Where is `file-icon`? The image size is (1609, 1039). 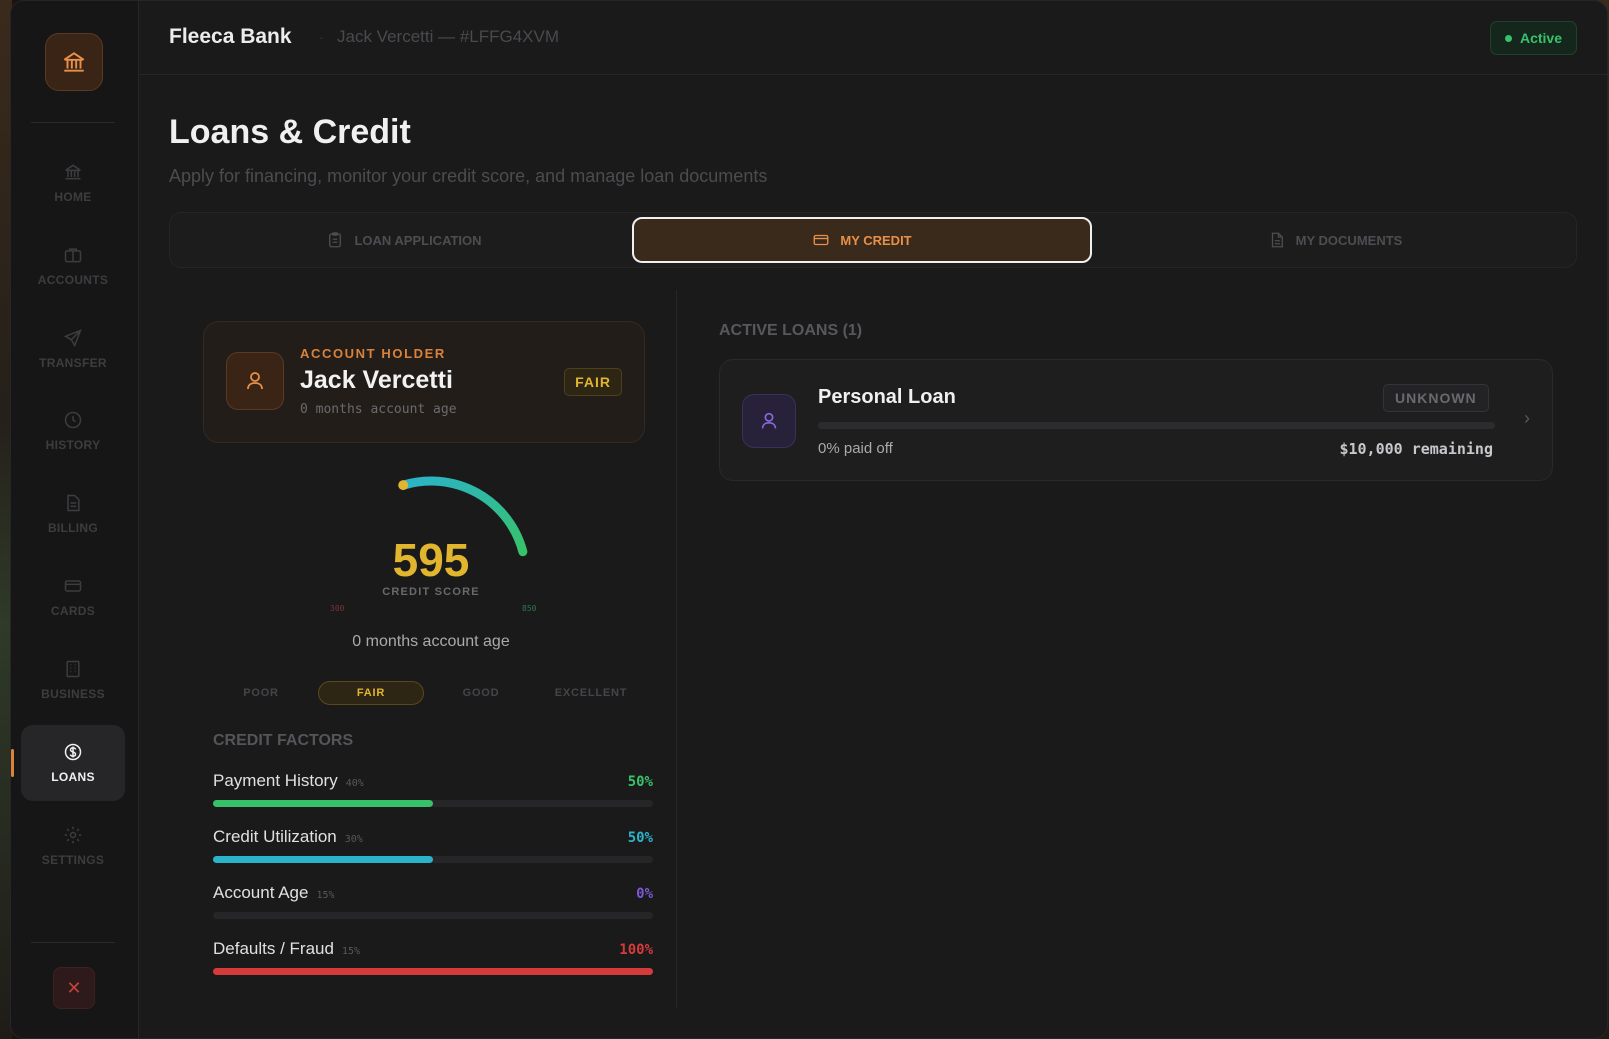 file-icon is located at coordinates (1277, 240).